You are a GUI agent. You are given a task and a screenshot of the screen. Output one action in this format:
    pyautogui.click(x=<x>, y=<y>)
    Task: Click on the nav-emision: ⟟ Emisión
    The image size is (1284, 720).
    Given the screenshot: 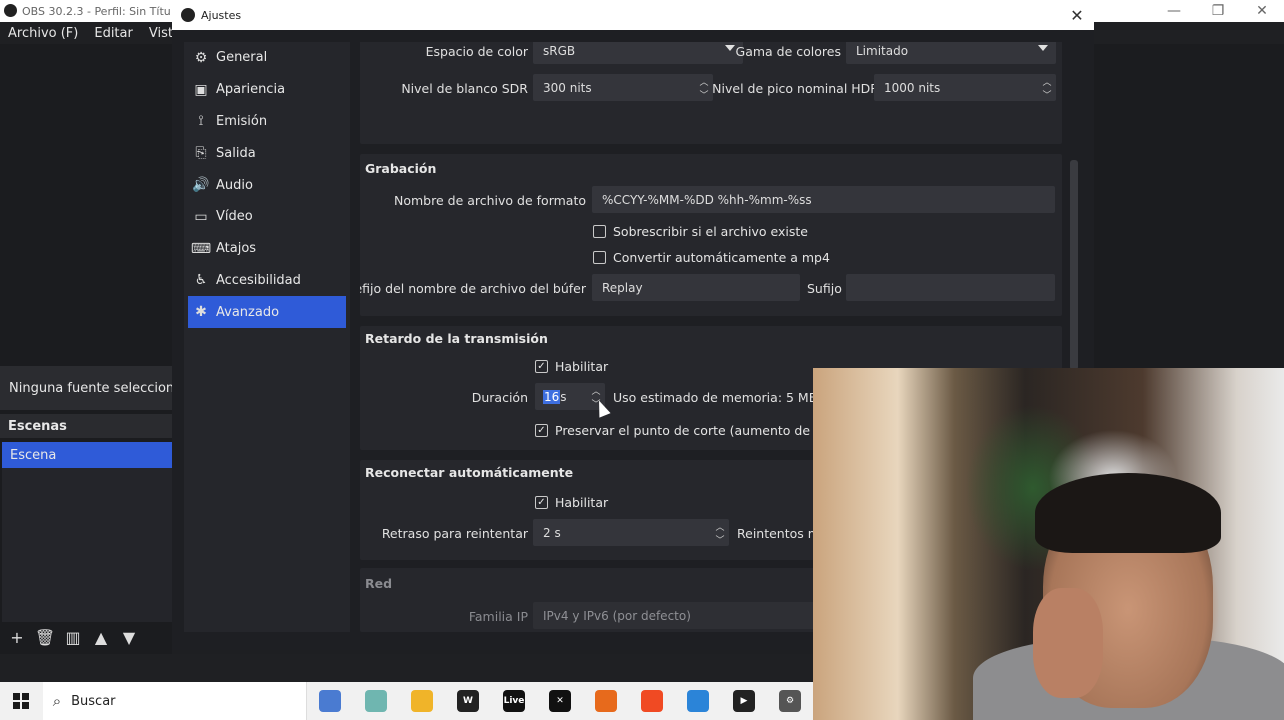 What is the action you would take?
    pyautogui.click(x=267, y=122)
    